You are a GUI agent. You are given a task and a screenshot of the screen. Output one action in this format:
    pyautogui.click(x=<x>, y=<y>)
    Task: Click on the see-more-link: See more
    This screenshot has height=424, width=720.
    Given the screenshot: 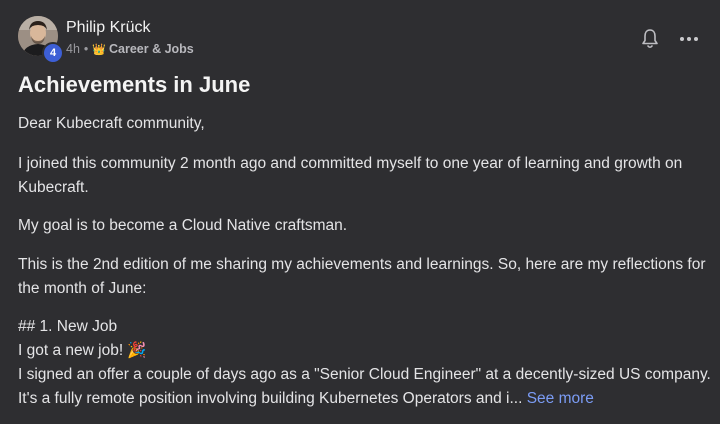 What is the action you would take?
    pyautogui.click(x=560, y=398)
    